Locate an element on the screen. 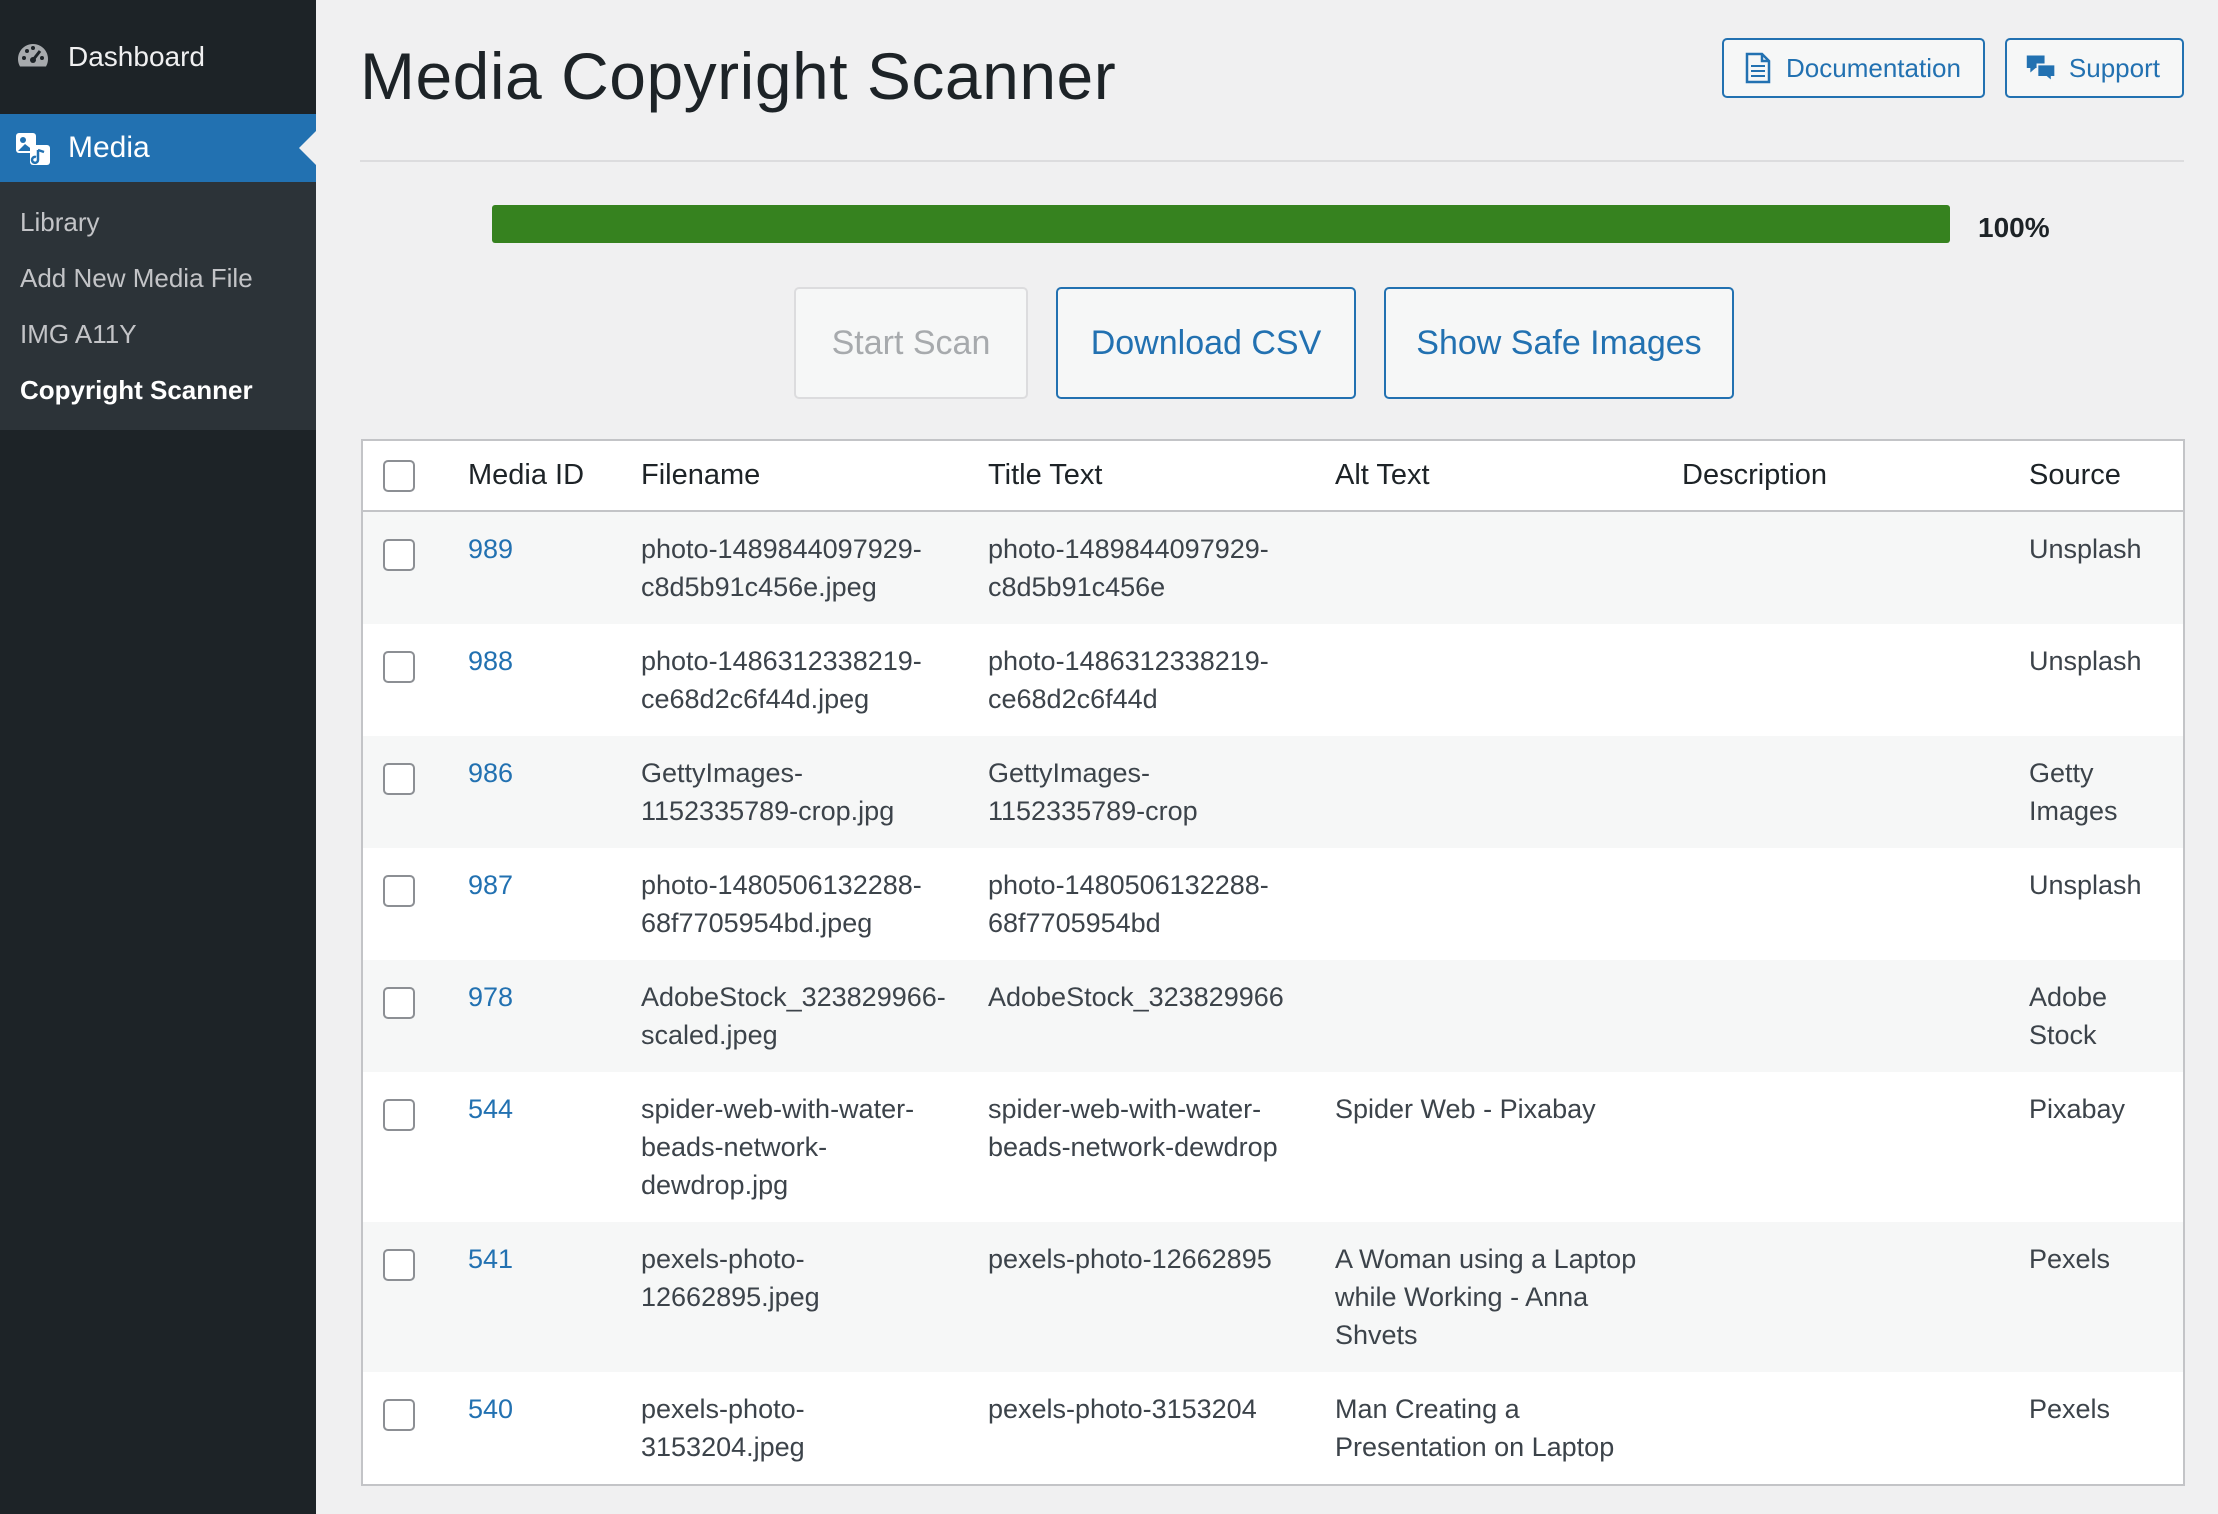 The height and width of the screenshot is (1514, 2218). submenu-item-library: Library is located at coordinates (158, 222).